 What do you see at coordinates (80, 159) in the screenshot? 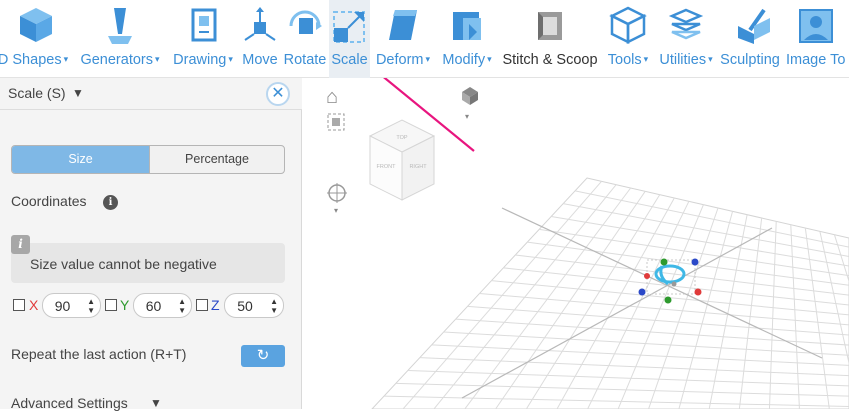
I see `tab-size: Size` at bounding box center [80, 159].